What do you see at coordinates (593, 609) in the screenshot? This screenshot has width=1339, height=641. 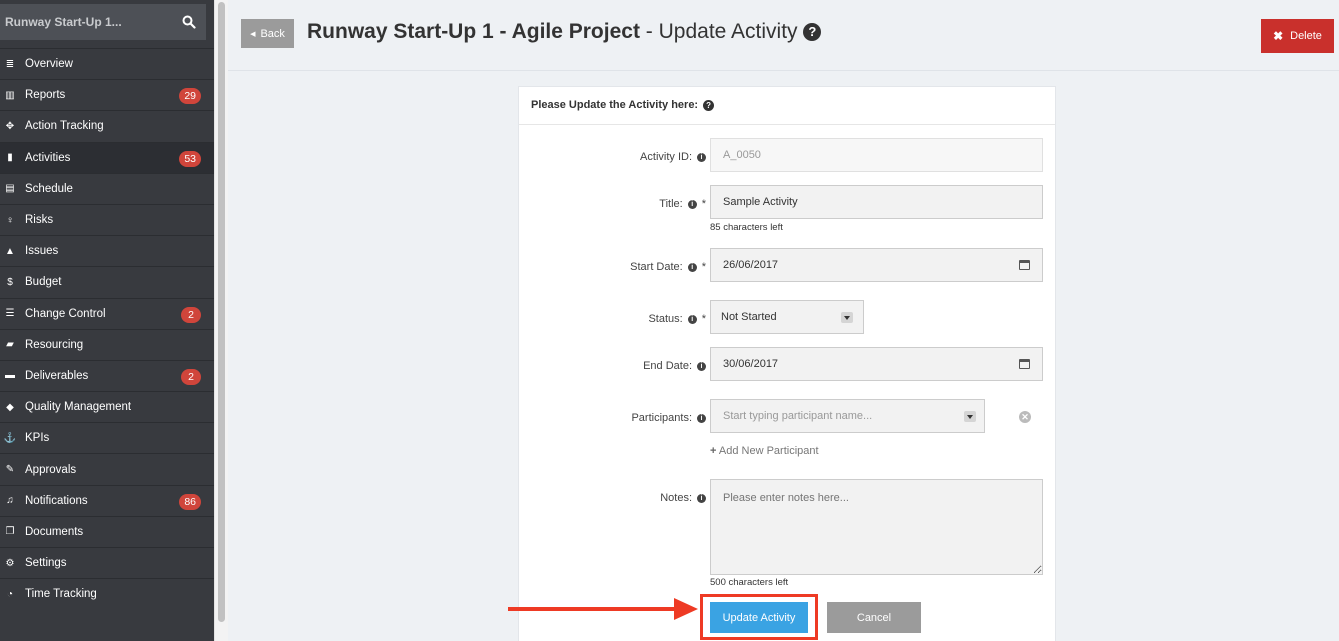 I see `annotation-arrow-line` at bounding box center [593, 609].